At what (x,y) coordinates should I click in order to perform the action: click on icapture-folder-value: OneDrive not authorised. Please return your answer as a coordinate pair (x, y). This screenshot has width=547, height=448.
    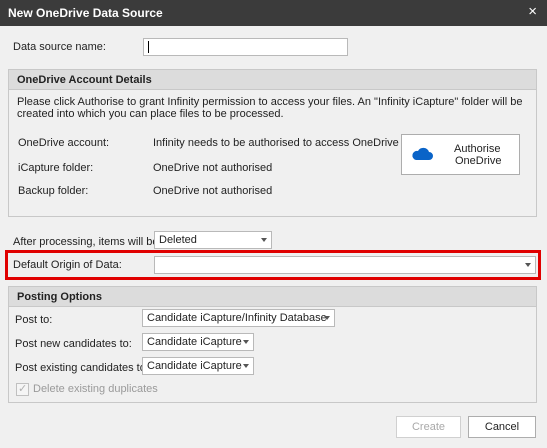
    Looking at the image, I should click on (213, 168).